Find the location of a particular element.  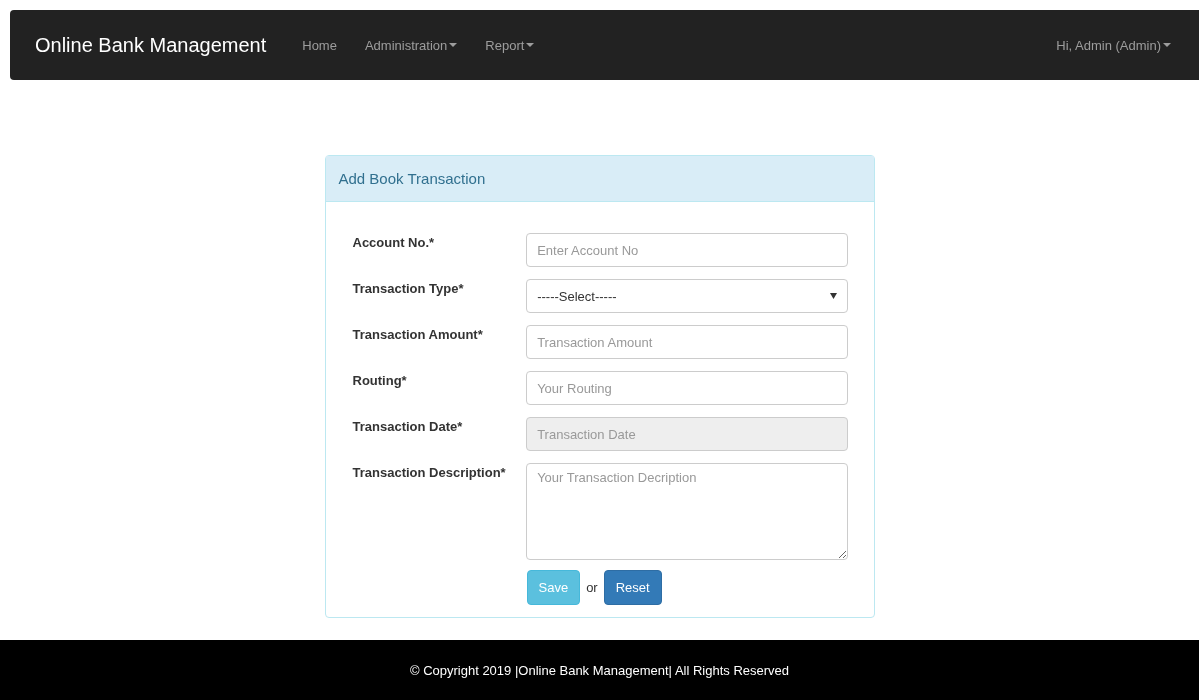

select-field: -----Select----- is located at coordinates (687, 296).